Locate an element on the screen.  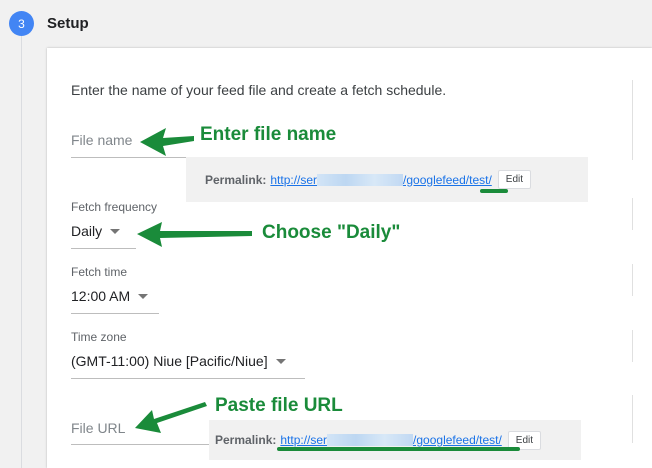
annotation-enter-file-name: Enter file name is located at coordinates (268, 134).